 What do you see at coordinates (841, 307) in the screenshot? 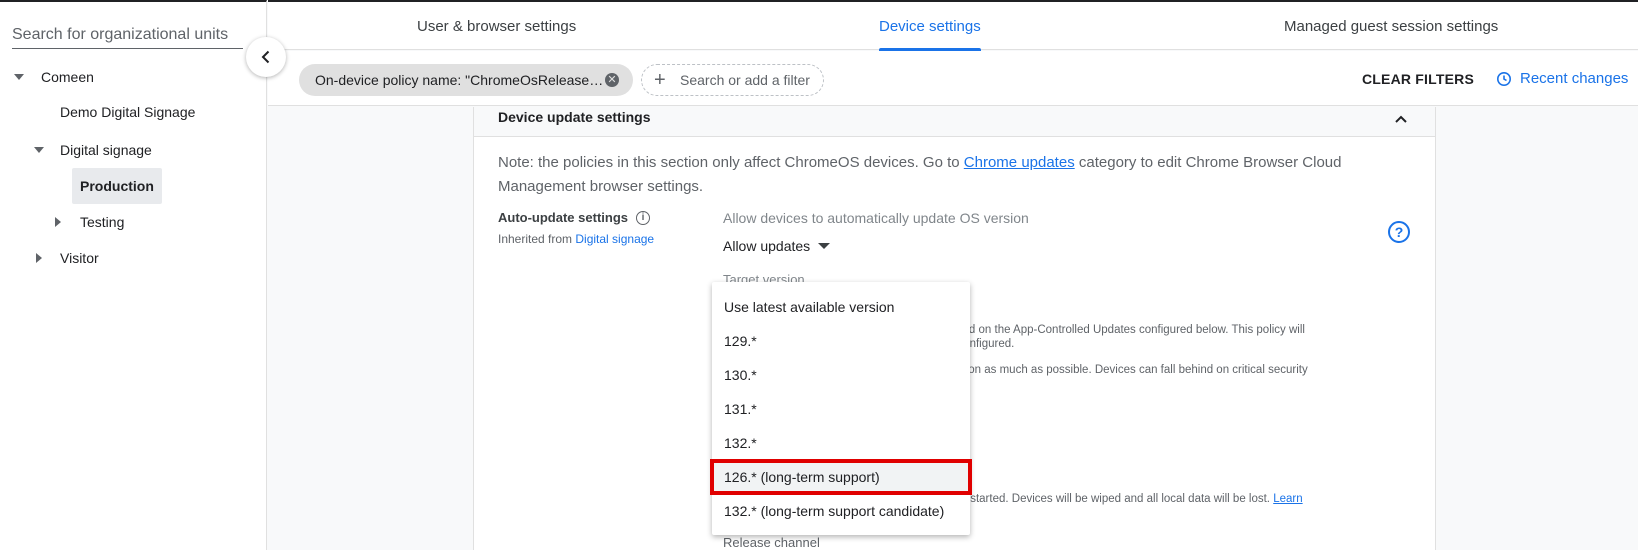
I see `dropdown-option: Use latest available version` at bounding box center [841, 307].